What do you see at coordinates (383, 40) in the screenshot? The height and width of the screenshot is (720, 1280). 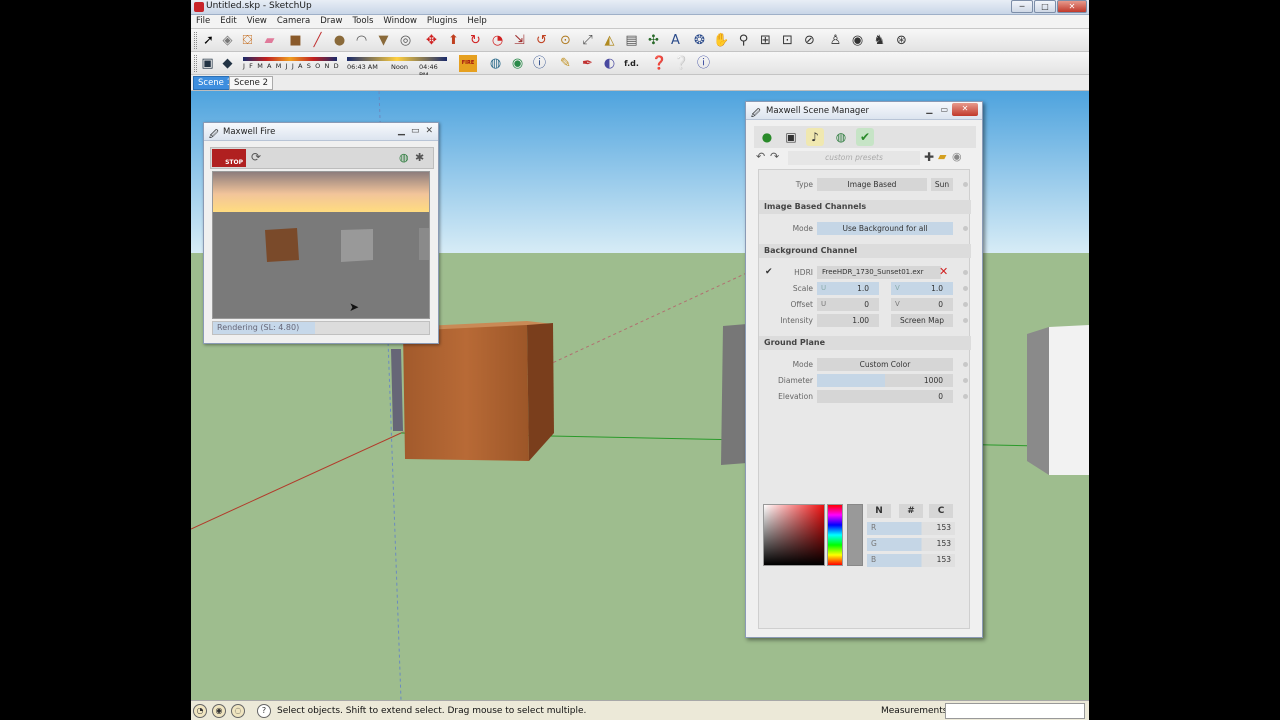 I see `polygon-icon: ▼` at bounding box center [383, 40].